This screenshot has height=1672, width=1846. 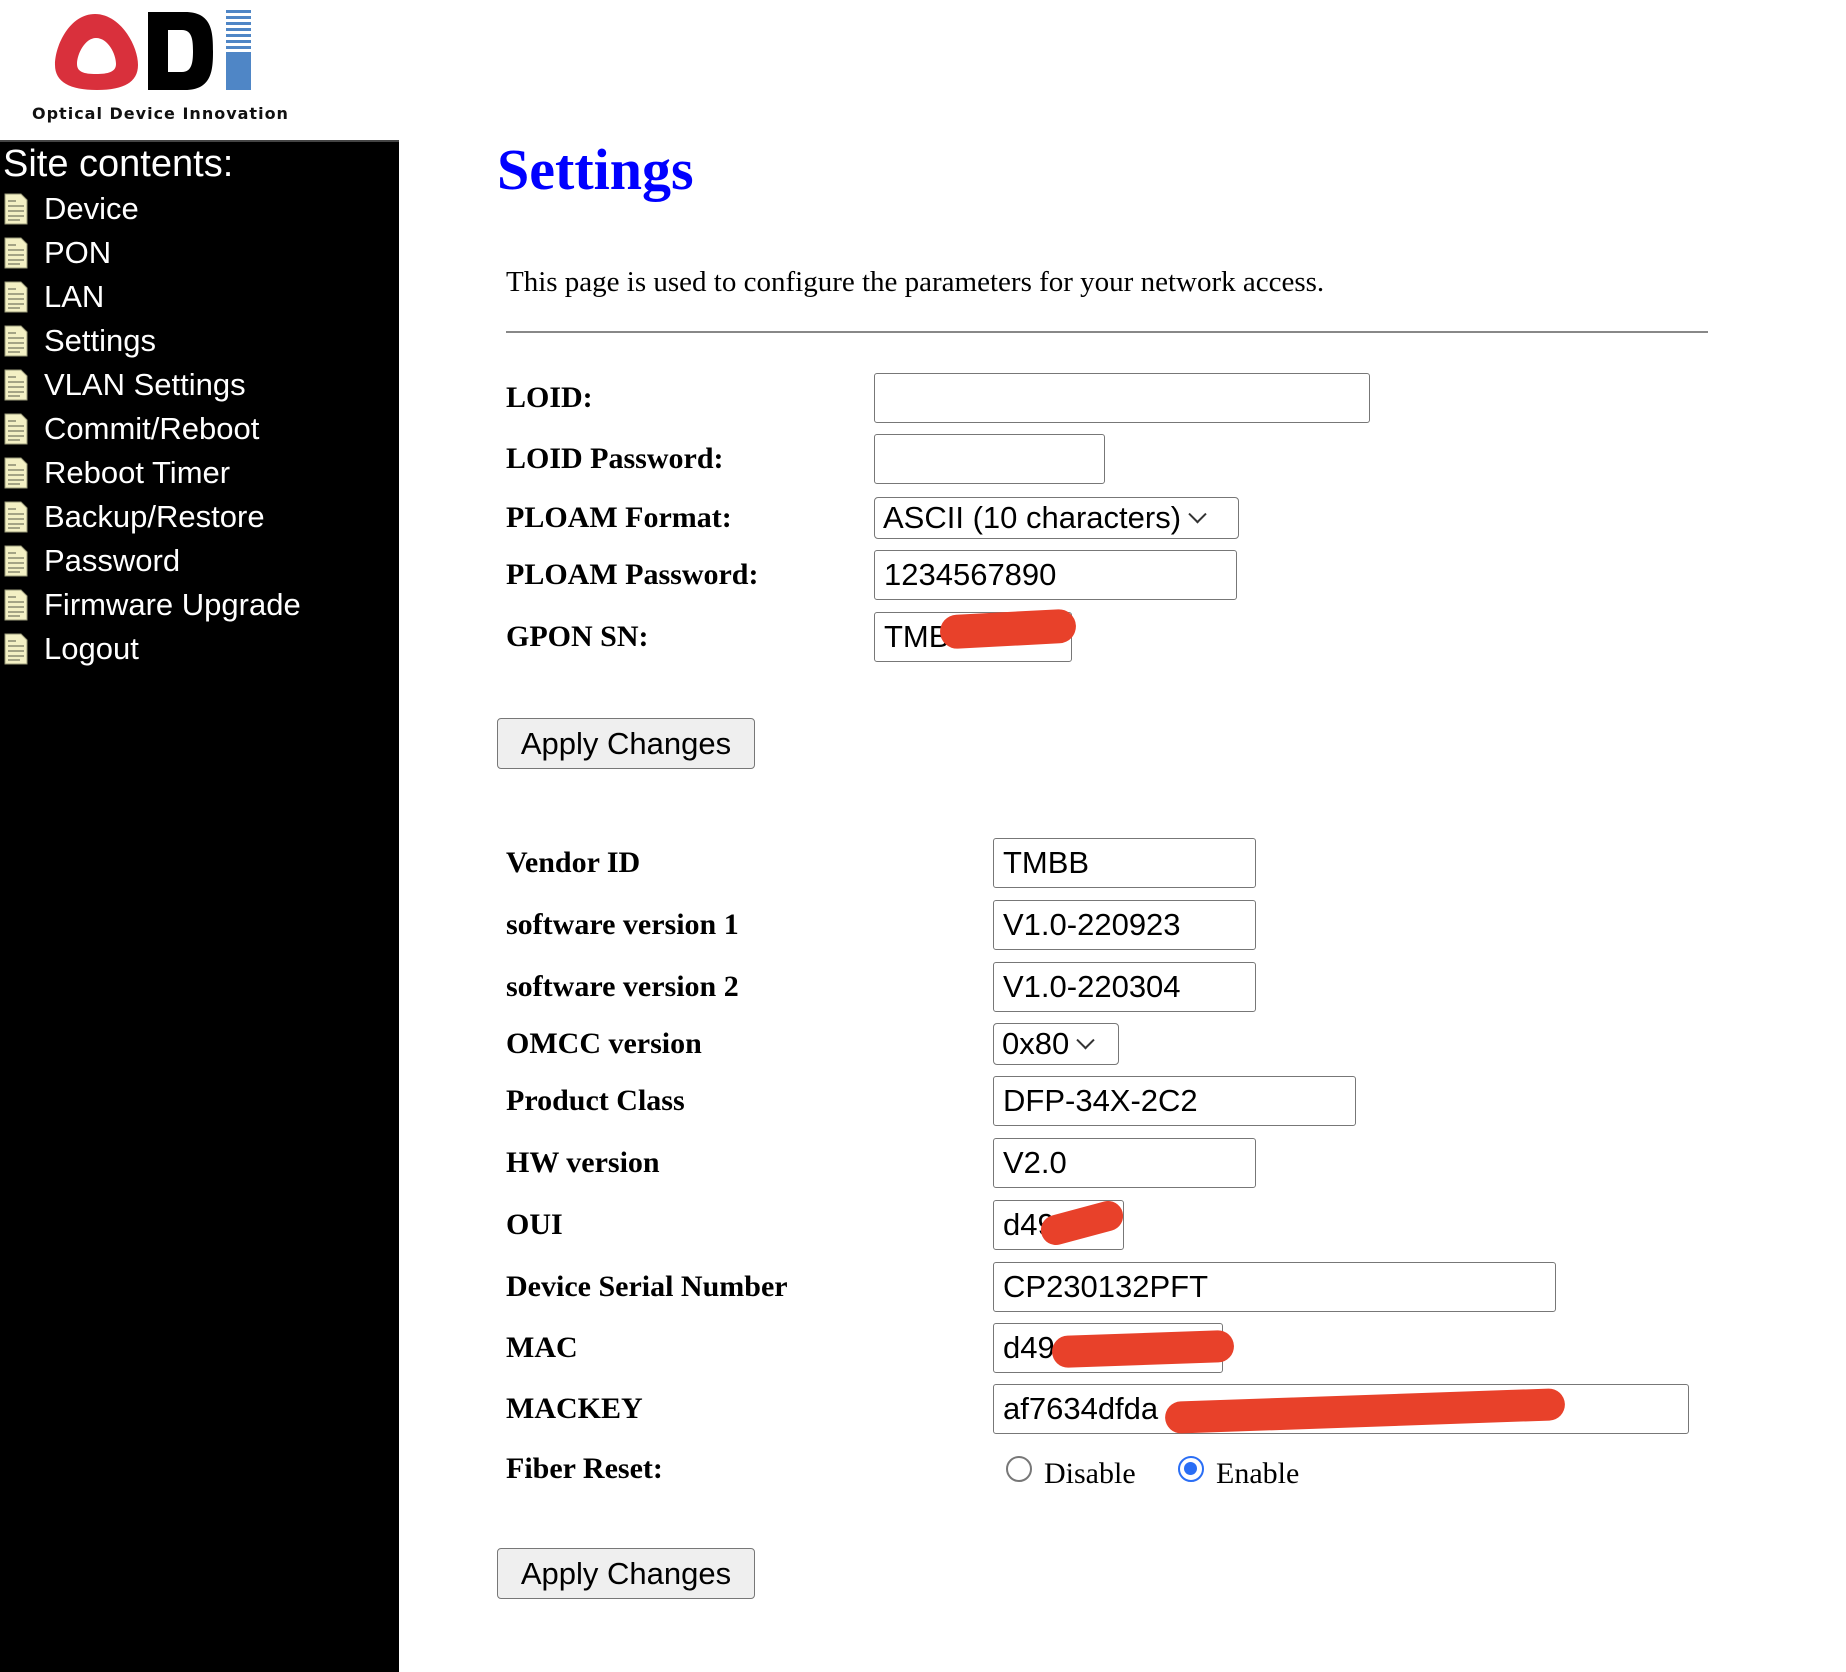 I want to click on sidebar-item-vlan-settings: VLAN Settings, so click(x=125, y=385).